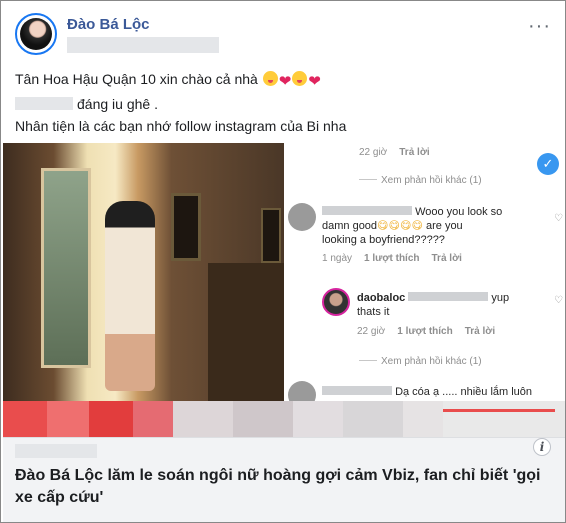 The width and height of the screenshot is (566, 523). Describe the element at coordinates (480, 331) in the screenshot. I see `ig-comment-2-reply: Trả lời` at that location.